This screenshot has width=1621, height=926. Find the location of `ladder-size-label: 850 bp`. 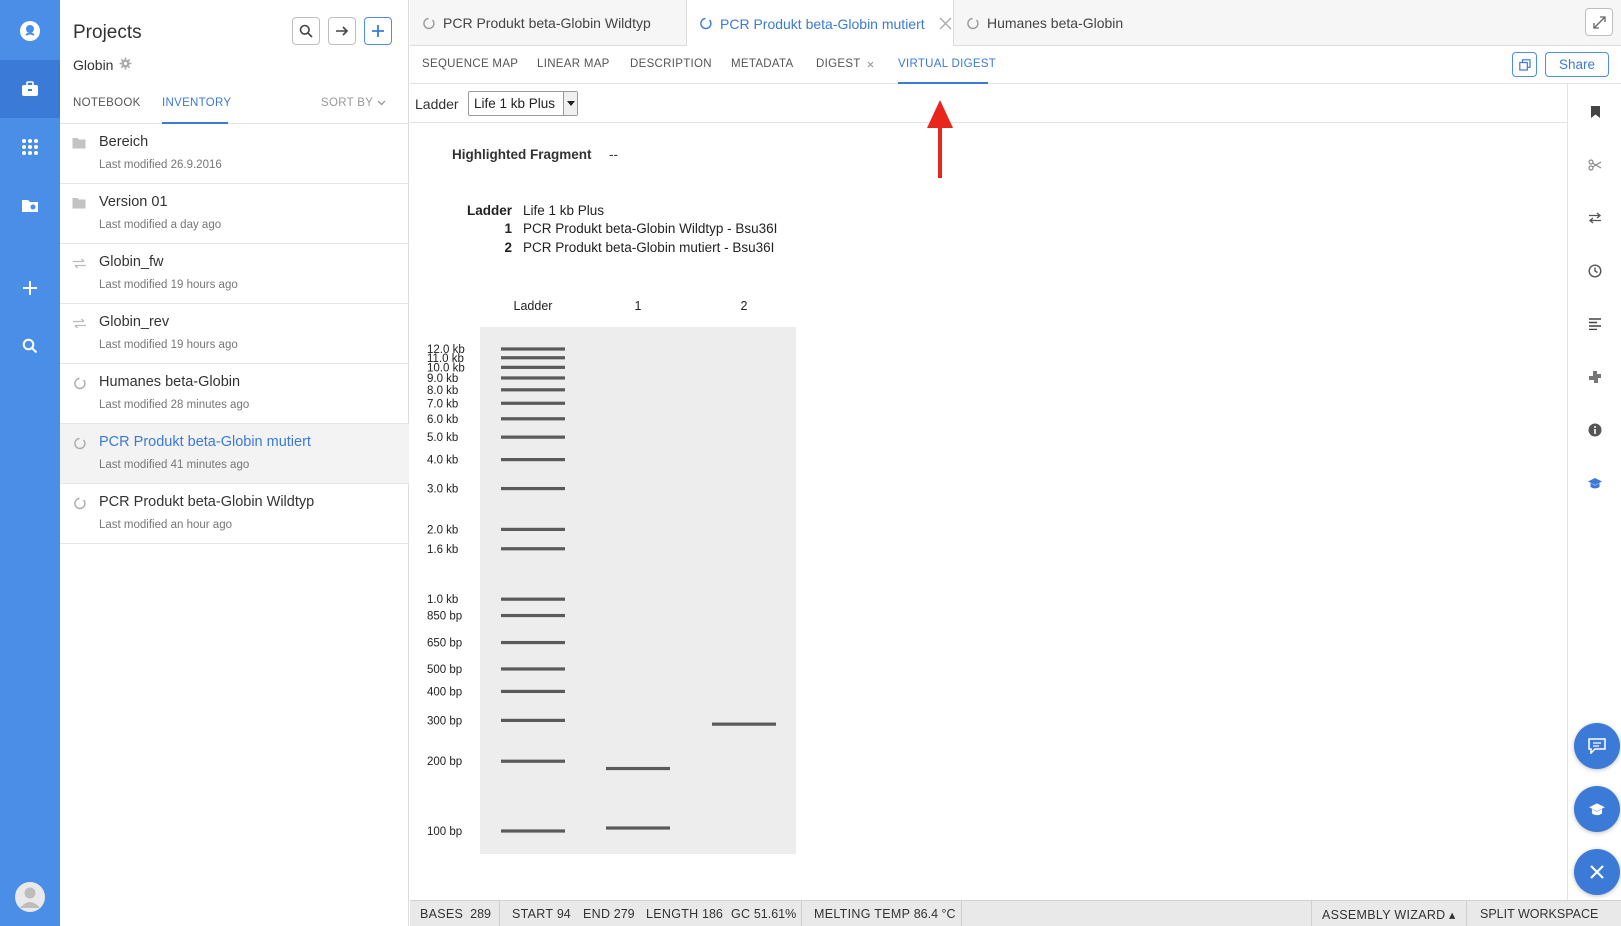

ladder-size-label: 850 bp is located at coordinates (444, 617).